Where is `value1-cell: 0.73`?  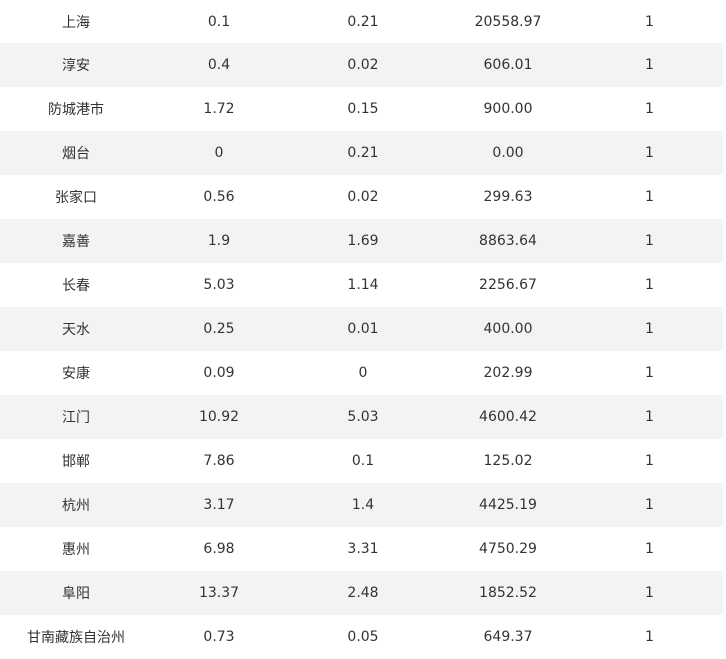 value1-cell: 0.73 is located at coordinates (219, 637).